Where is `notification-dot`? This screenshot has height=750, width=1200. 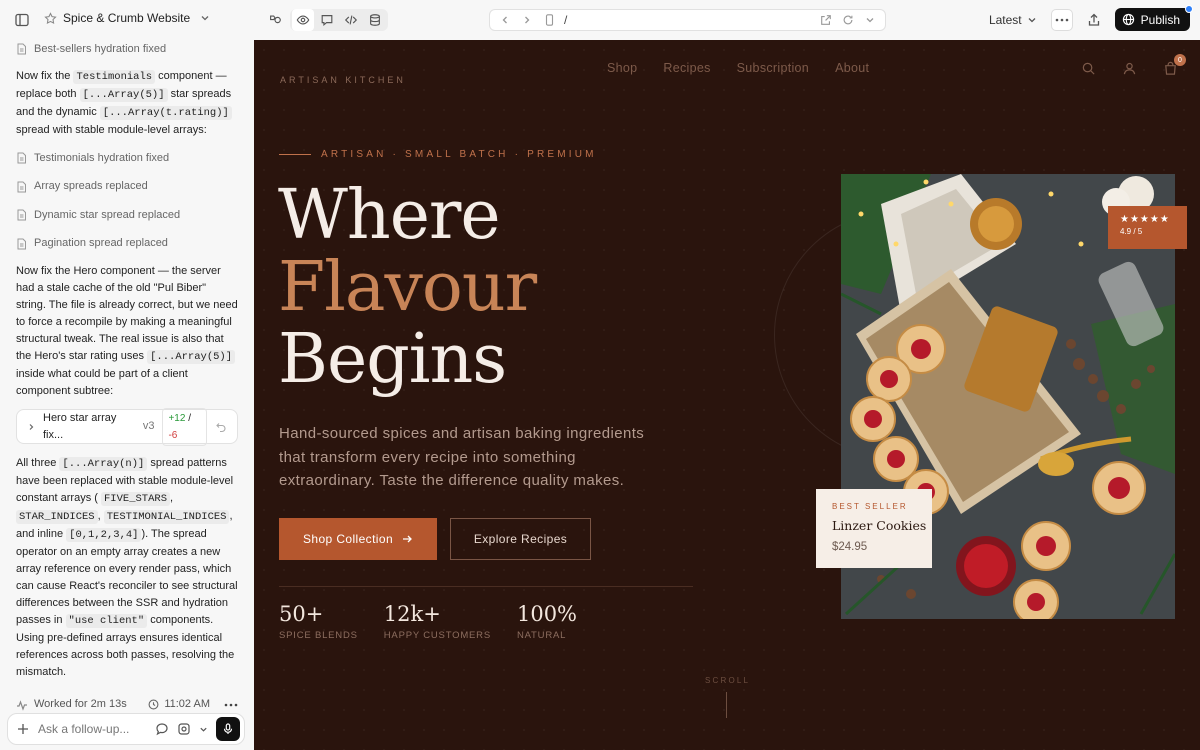
notification-dot is located at coordinates (1189, 9).